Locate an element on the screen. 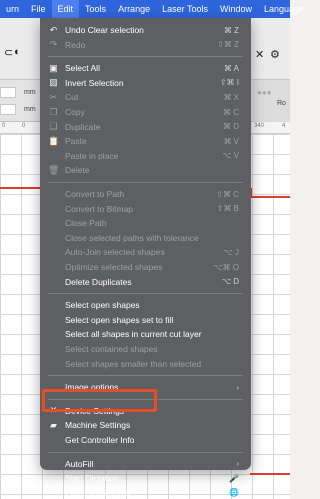  menu-item-shortcut: ⌘ Z is located at coordinates (231, 30).